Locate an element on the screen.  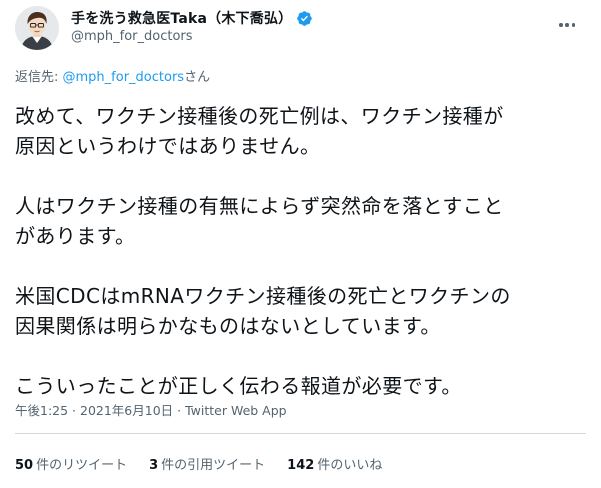
tweet-line: 原因というわけではありません。 is located at coordinates (168, 146).